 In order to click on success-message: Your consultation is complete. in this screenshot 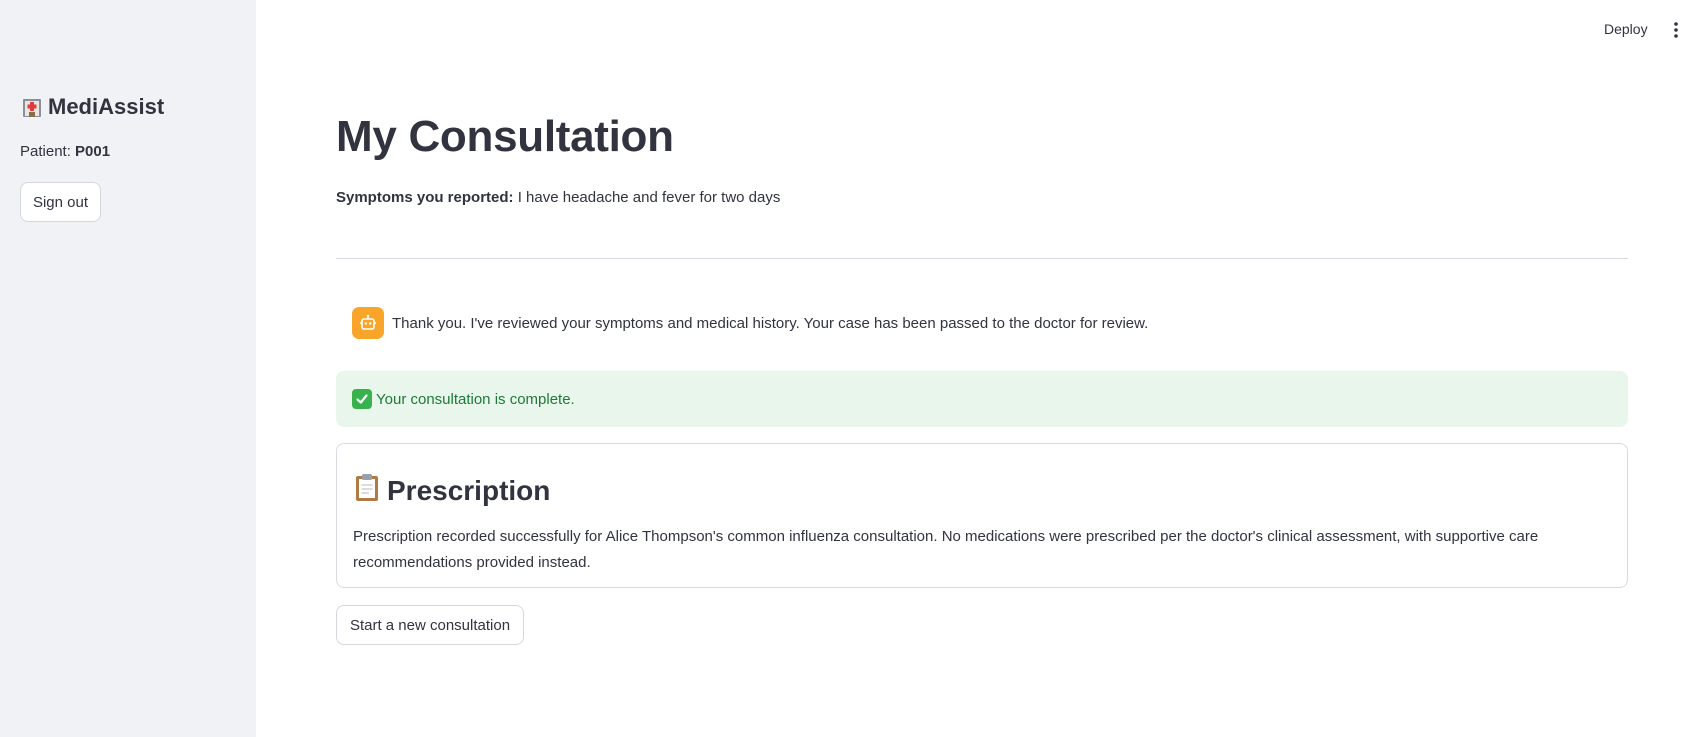, I will do `click(475, 399)`.